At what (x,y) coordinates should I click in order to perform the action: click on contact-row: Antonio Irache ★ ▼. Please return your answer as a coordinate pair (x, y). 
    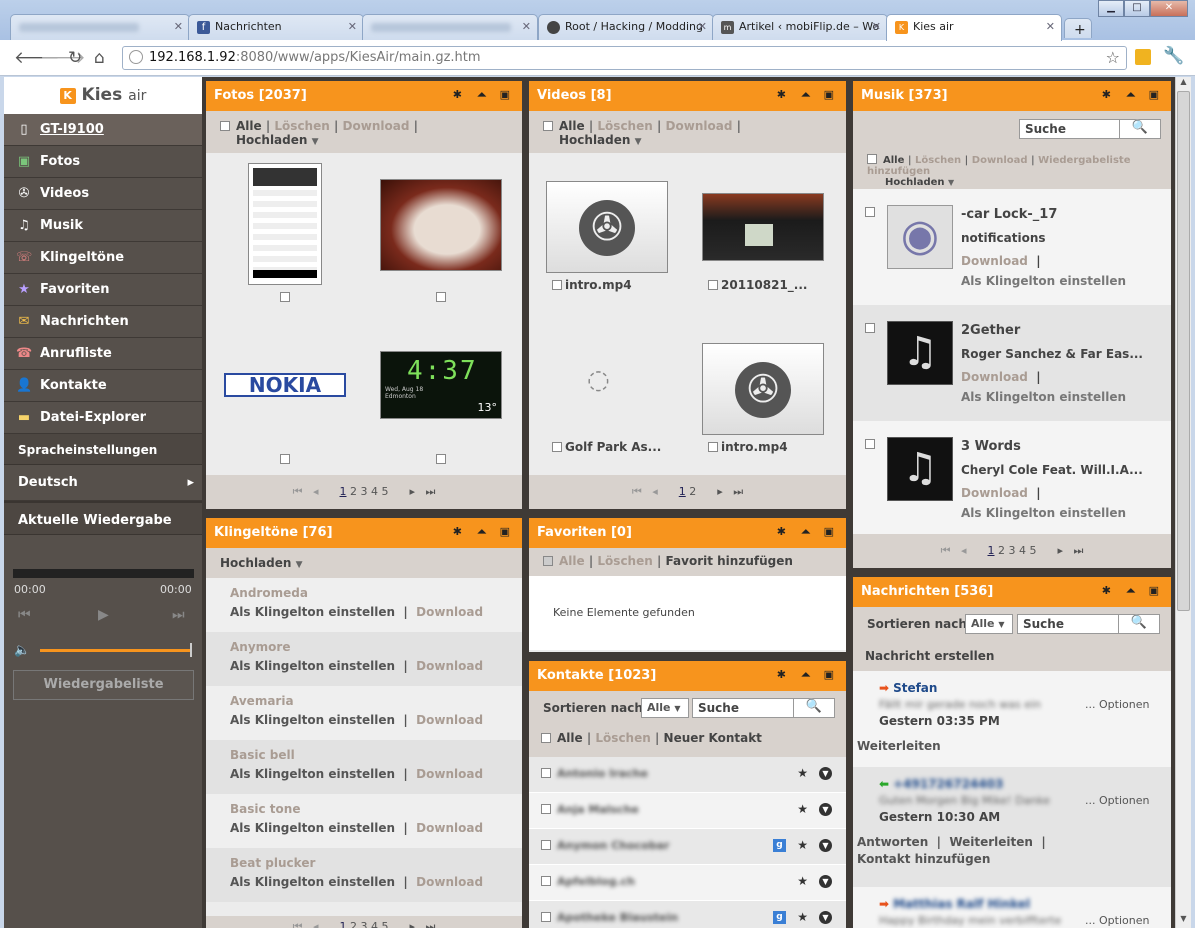
    Looking at the image, I should click on (687, 775).